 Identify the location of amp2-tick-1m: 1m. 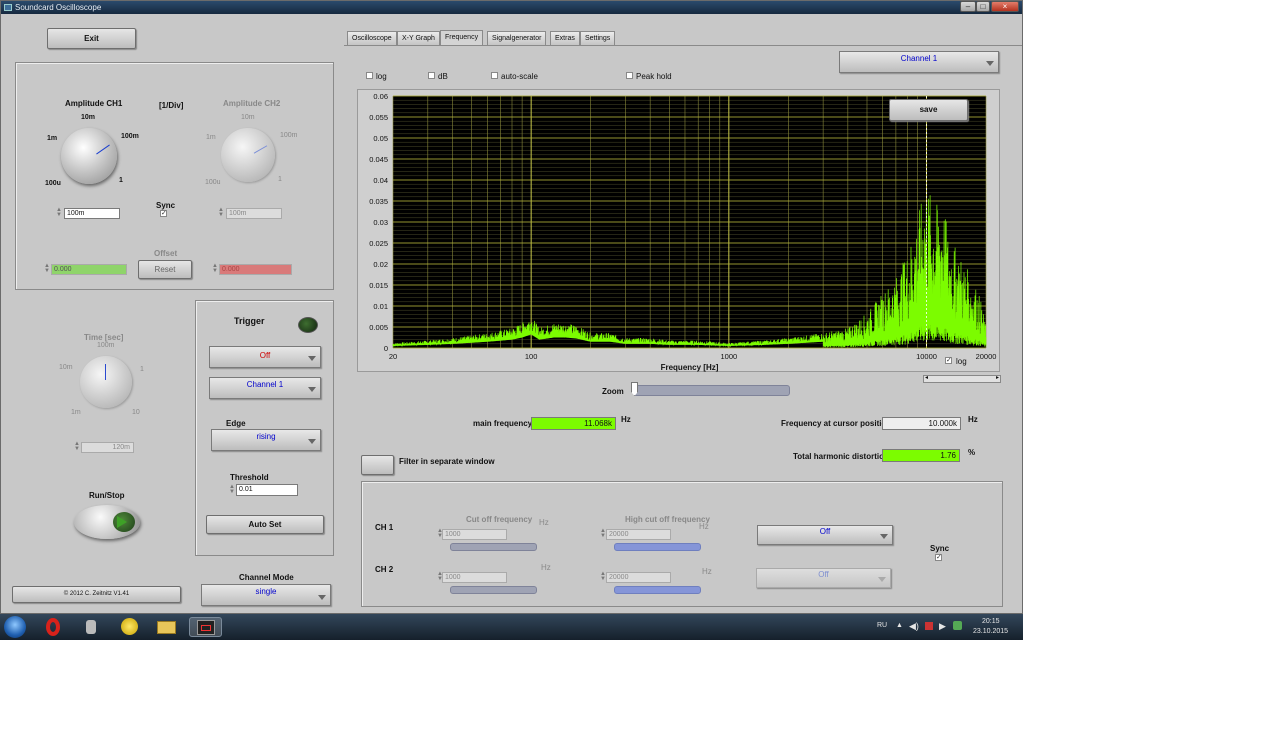
(211, 137).